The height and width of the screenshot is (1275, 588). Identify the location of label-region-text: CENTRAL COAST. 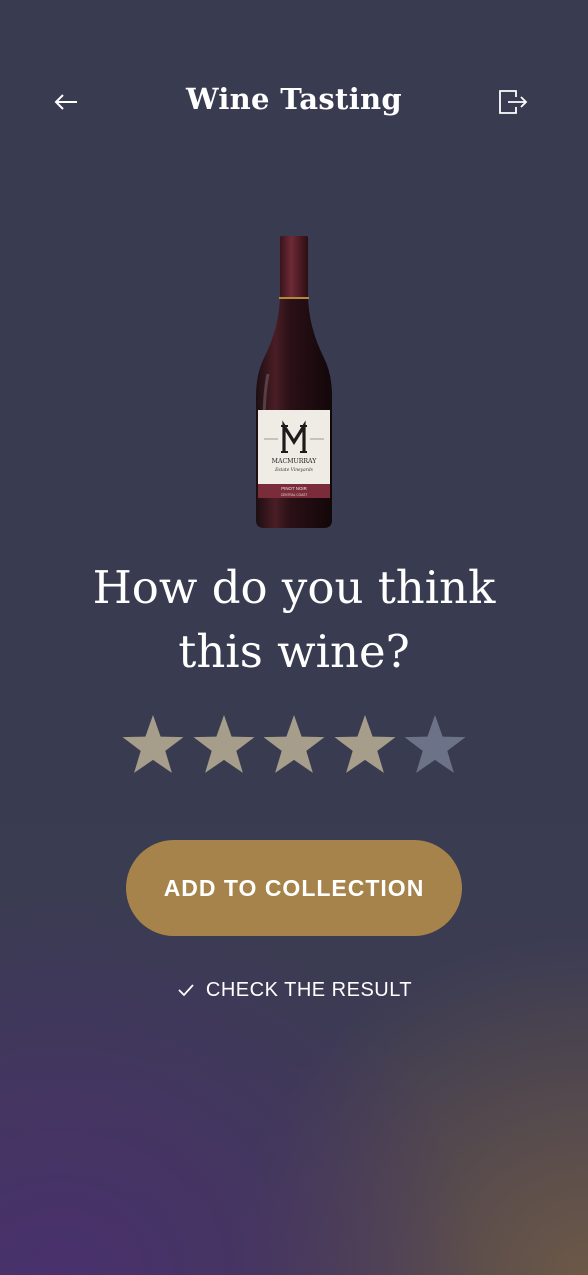
(294, 495).